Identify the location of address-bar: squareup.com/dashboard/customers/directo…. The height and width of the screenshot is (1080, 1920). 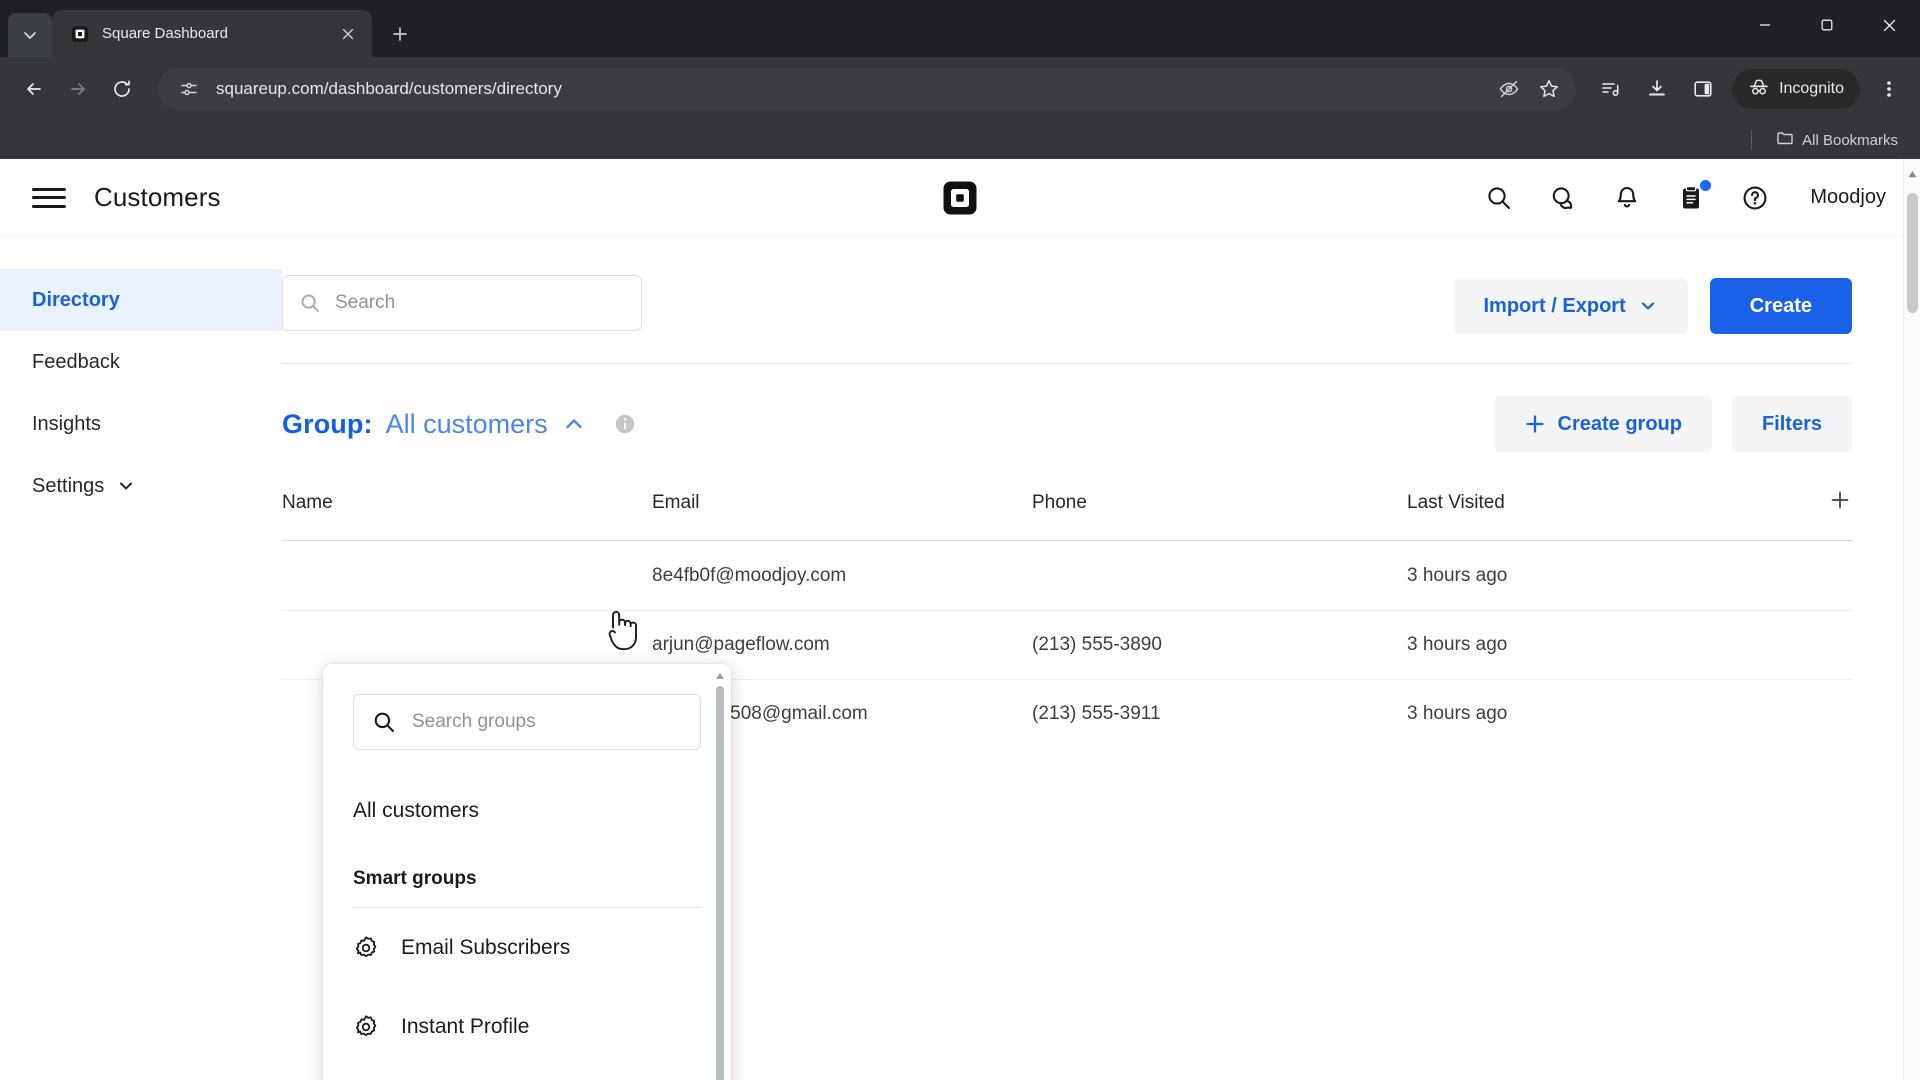
(867, 89).